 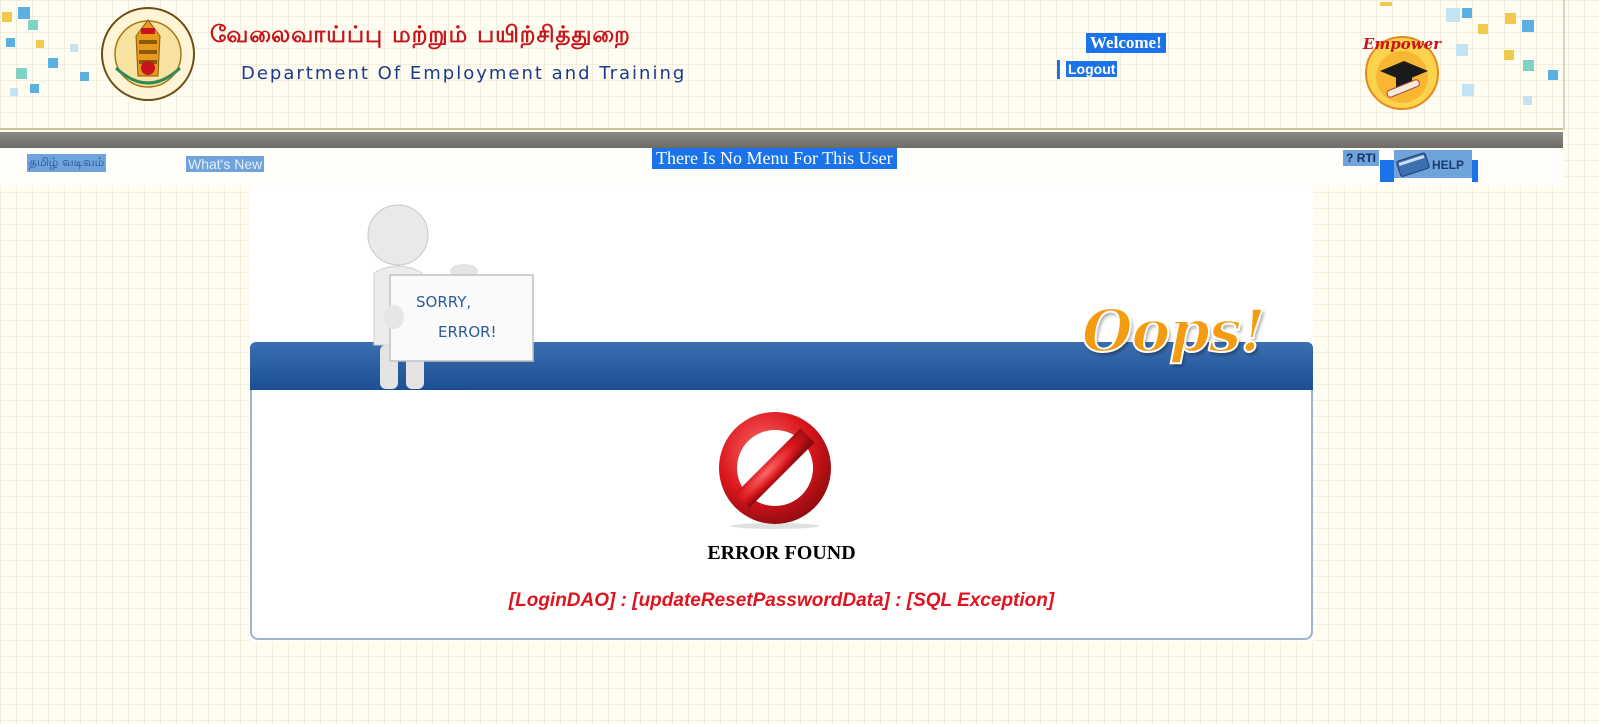 I want to click on oops-heading: Oops!, so click(x=1174, y=331).